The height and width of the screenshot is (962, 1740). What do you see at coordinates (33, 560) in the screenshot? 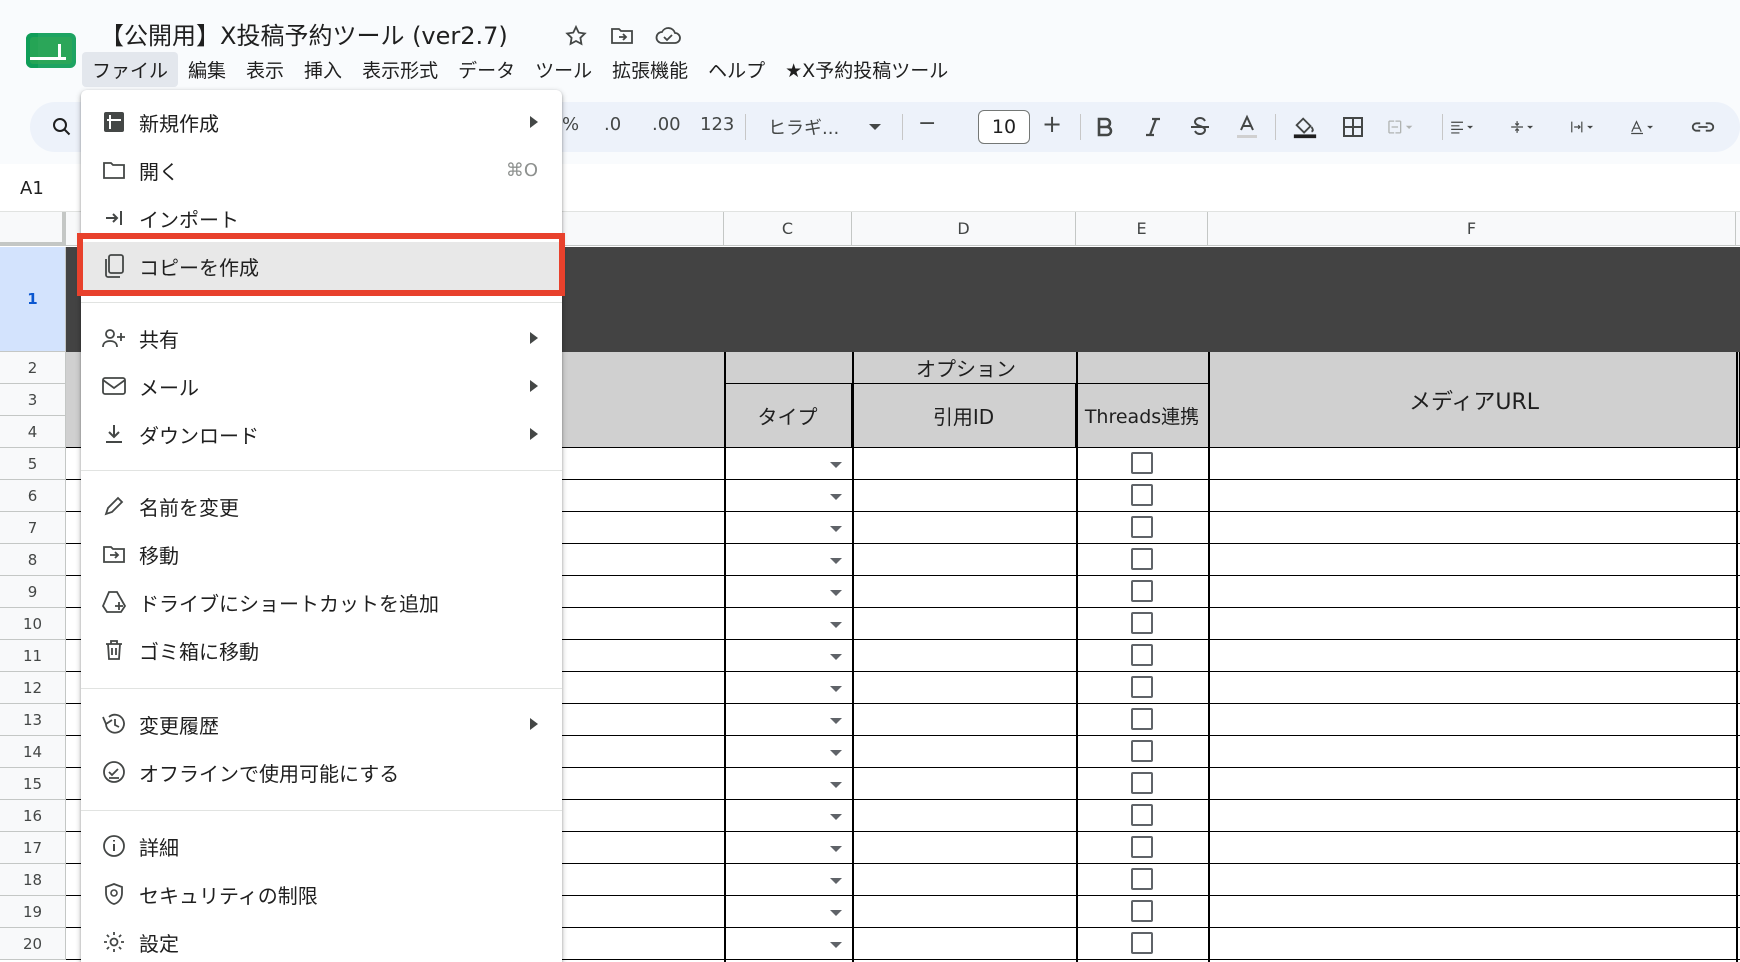
I see `row-header-8: 8` at bounding box center [33, 560].